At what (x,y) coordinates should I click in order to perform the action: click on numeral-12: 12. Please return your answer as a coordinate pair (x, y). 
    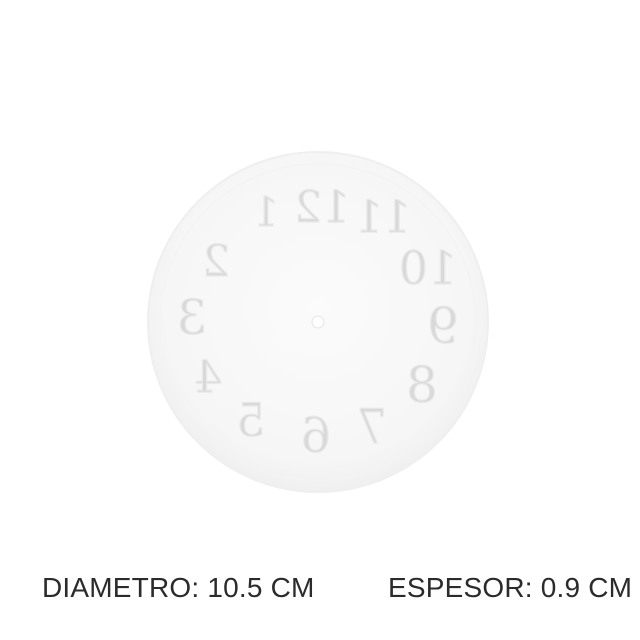
    Looking at the image, I should click on (322, 208).